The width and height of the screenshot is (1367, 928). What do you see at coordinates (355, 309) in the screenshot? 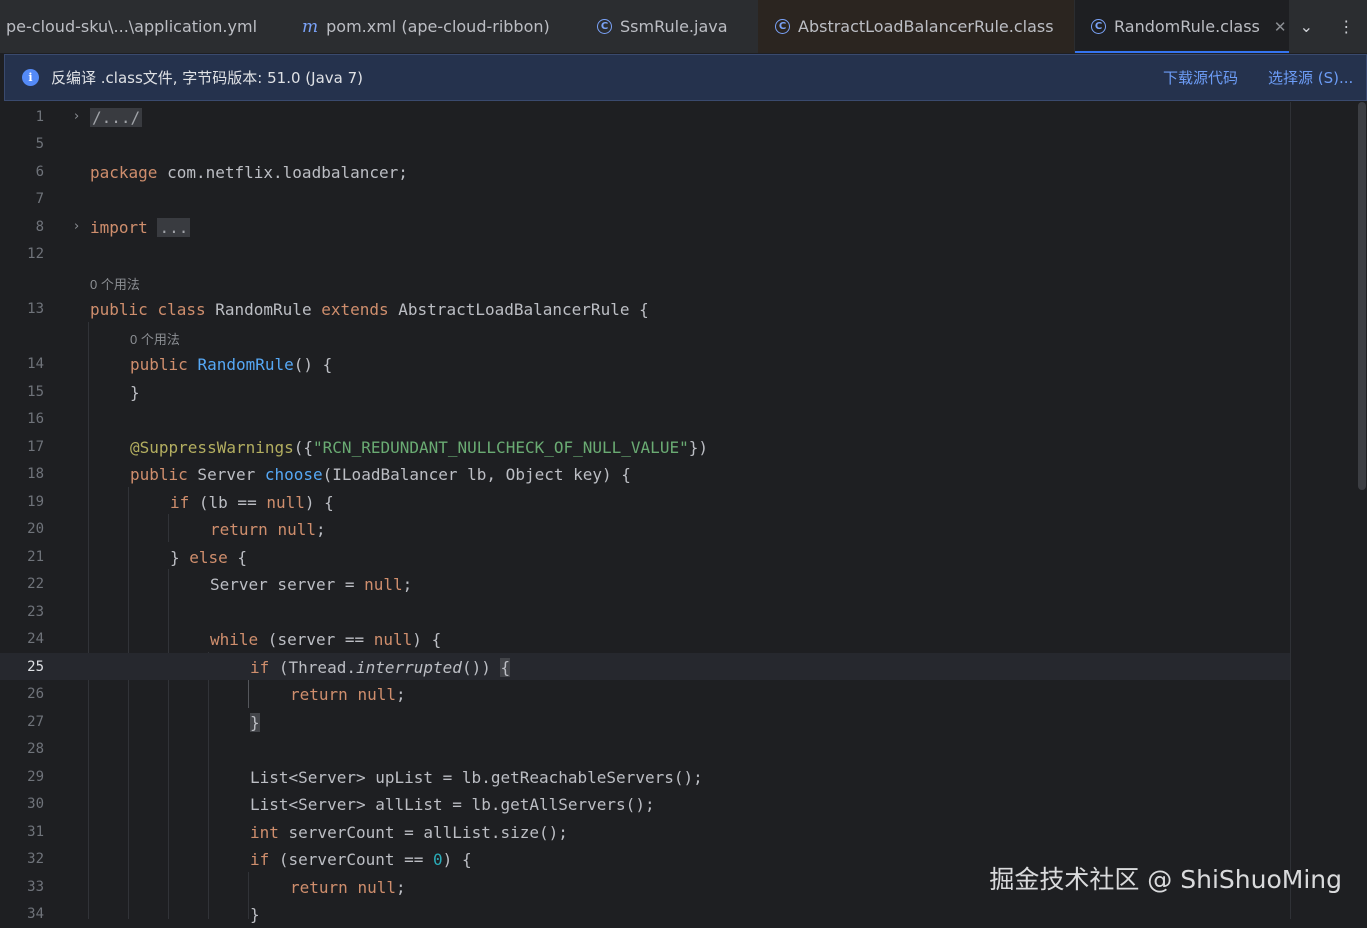
I see `keyword: extends` at bounding box center [355, 309].